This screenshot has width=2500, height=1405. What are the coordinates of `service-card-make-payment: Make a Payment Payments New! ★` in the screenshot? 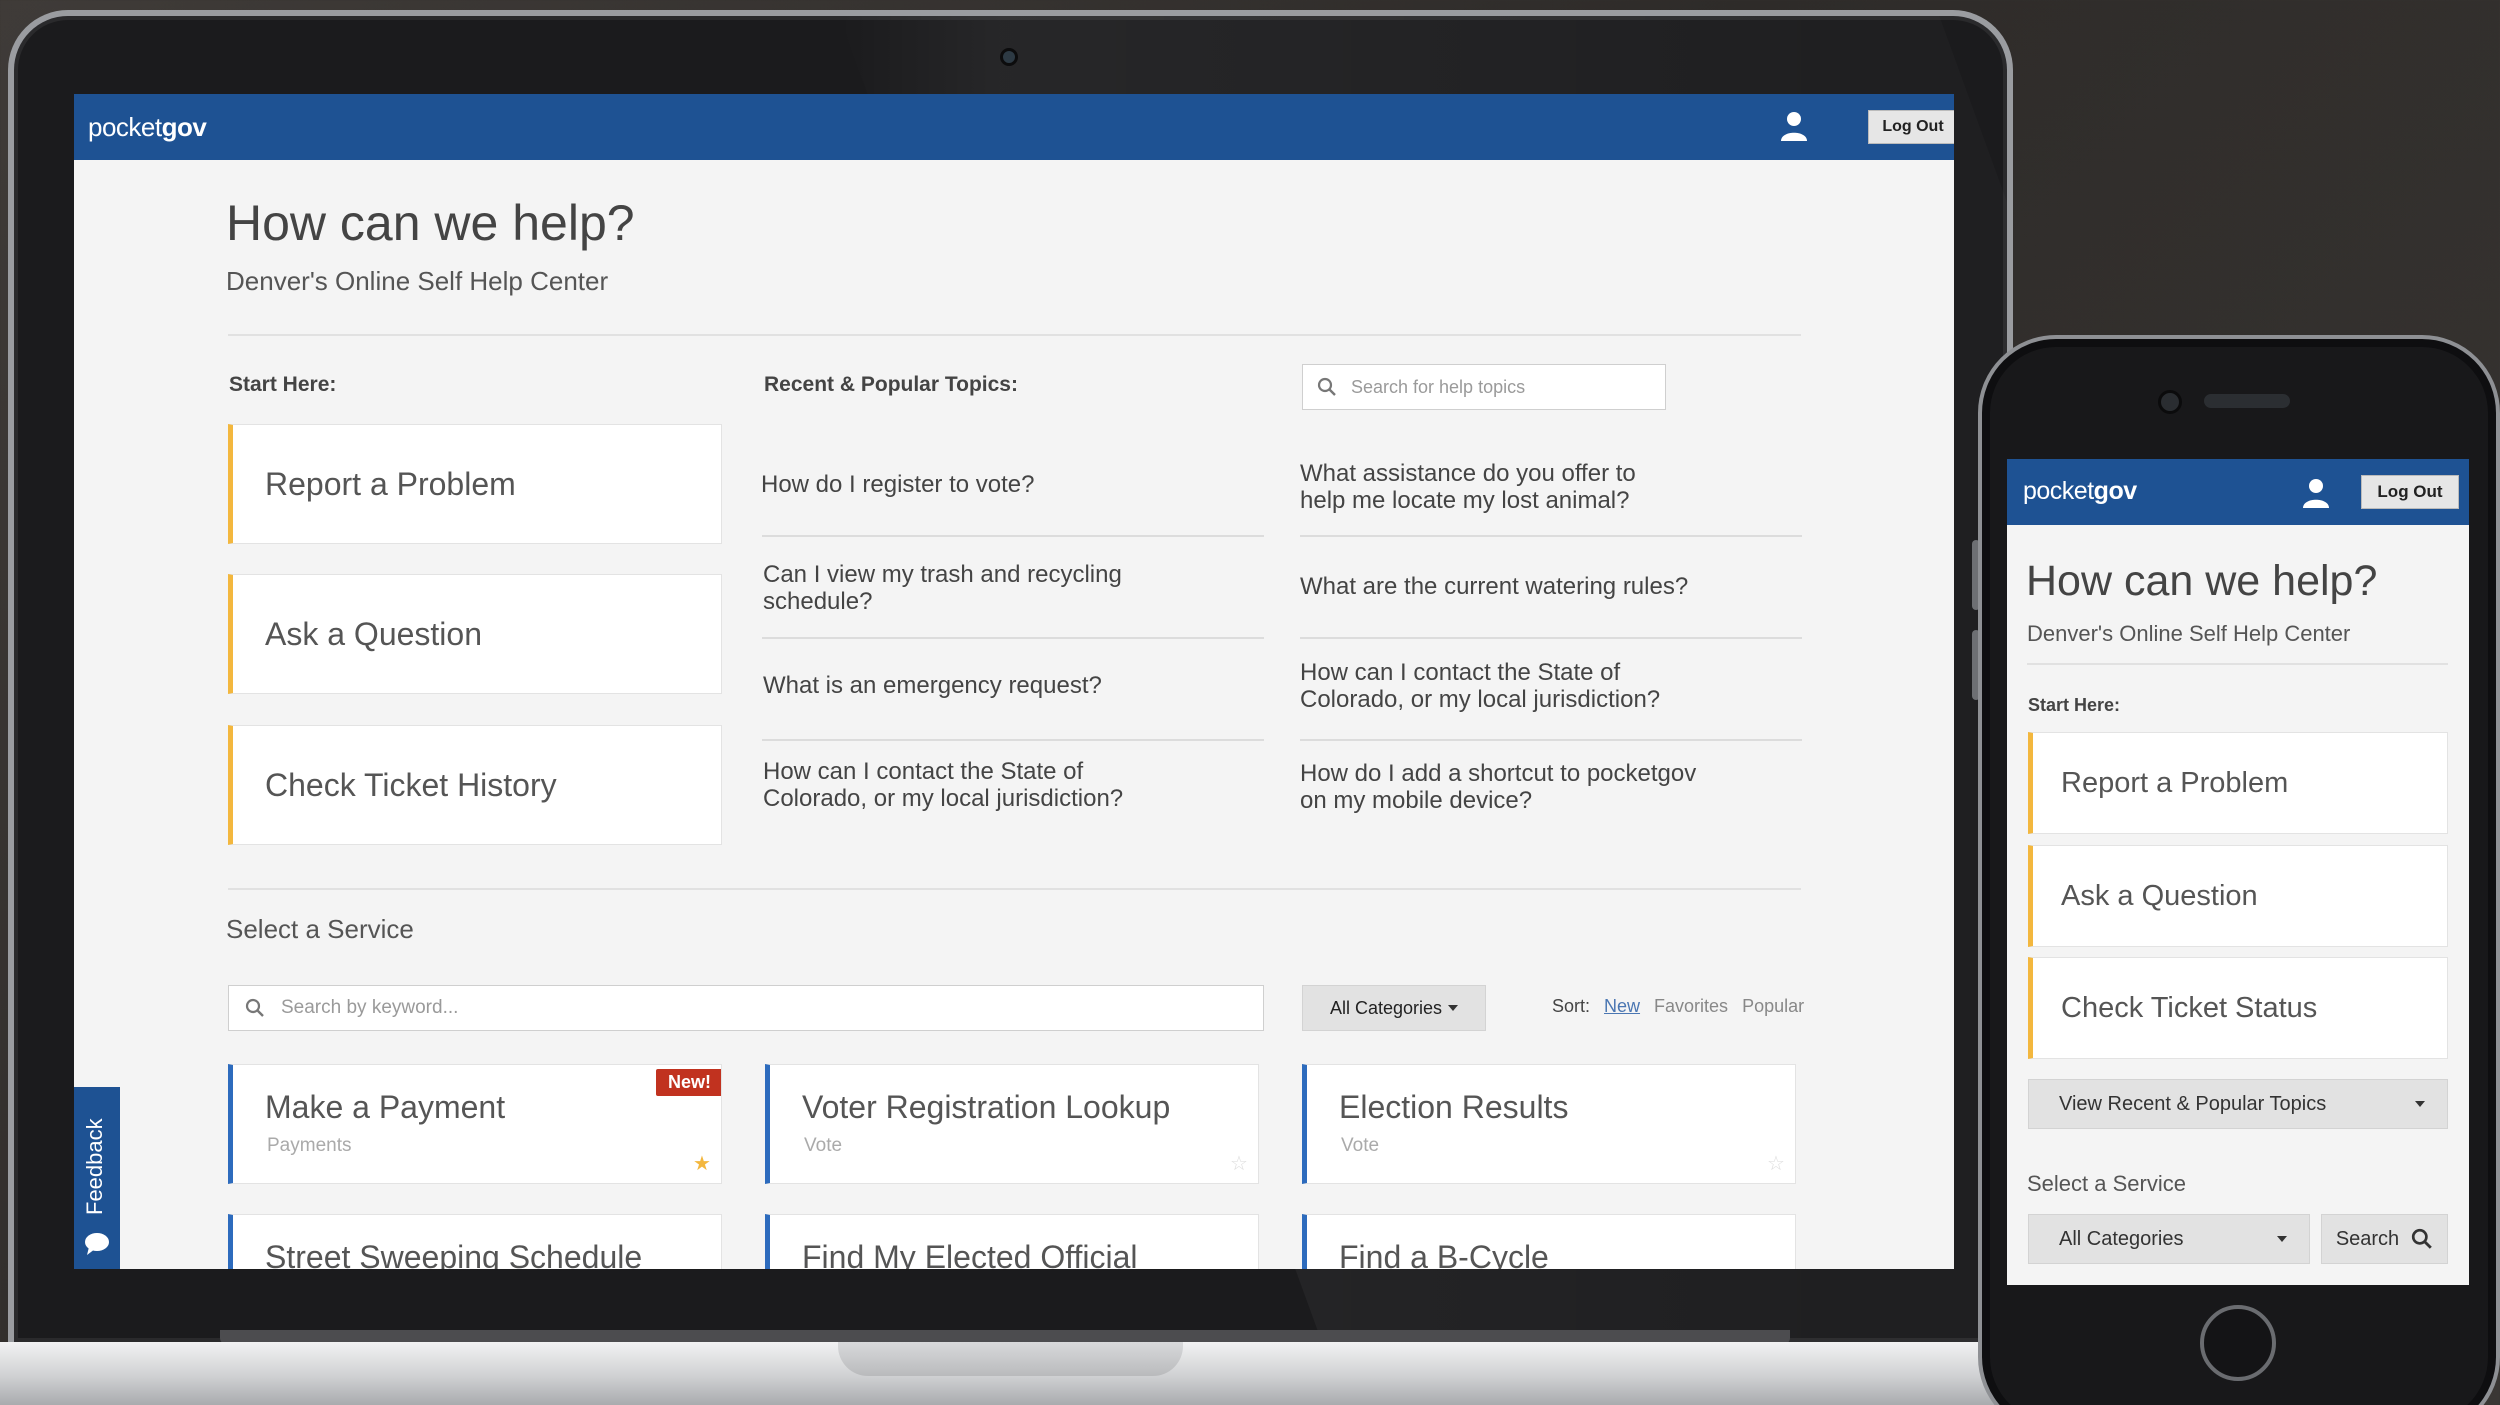 It's located at (475, 1124).